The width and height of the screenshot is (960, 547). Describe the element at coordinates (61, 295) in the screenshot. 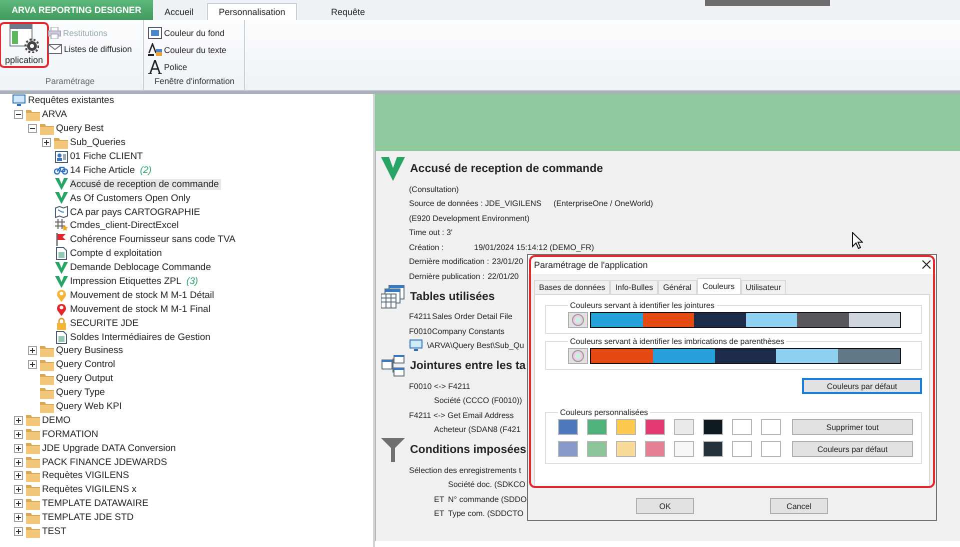

I see `map-pin-icon` at that location.